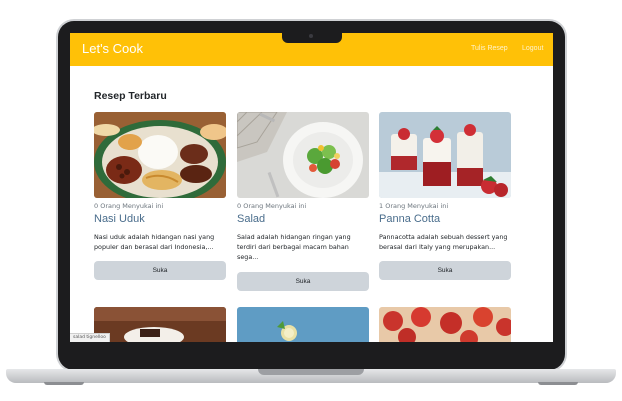 The image size is (622, 401). I want to click on recipe-title-link: Panna Cotta, so click(409, 219).